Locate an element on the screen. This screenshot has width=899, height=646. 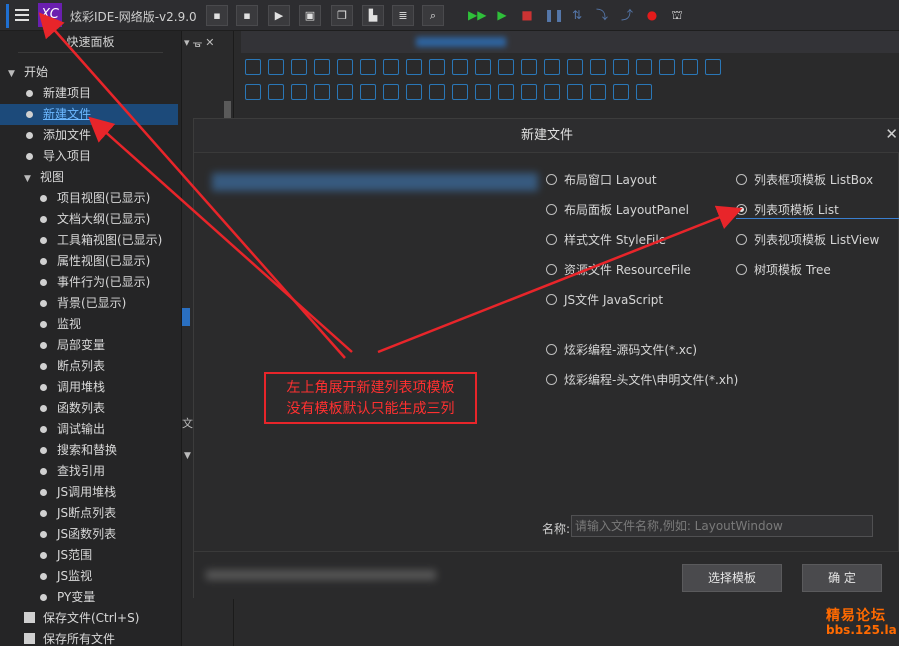
step-icon: ▶ is located at coordinates (502, 15).